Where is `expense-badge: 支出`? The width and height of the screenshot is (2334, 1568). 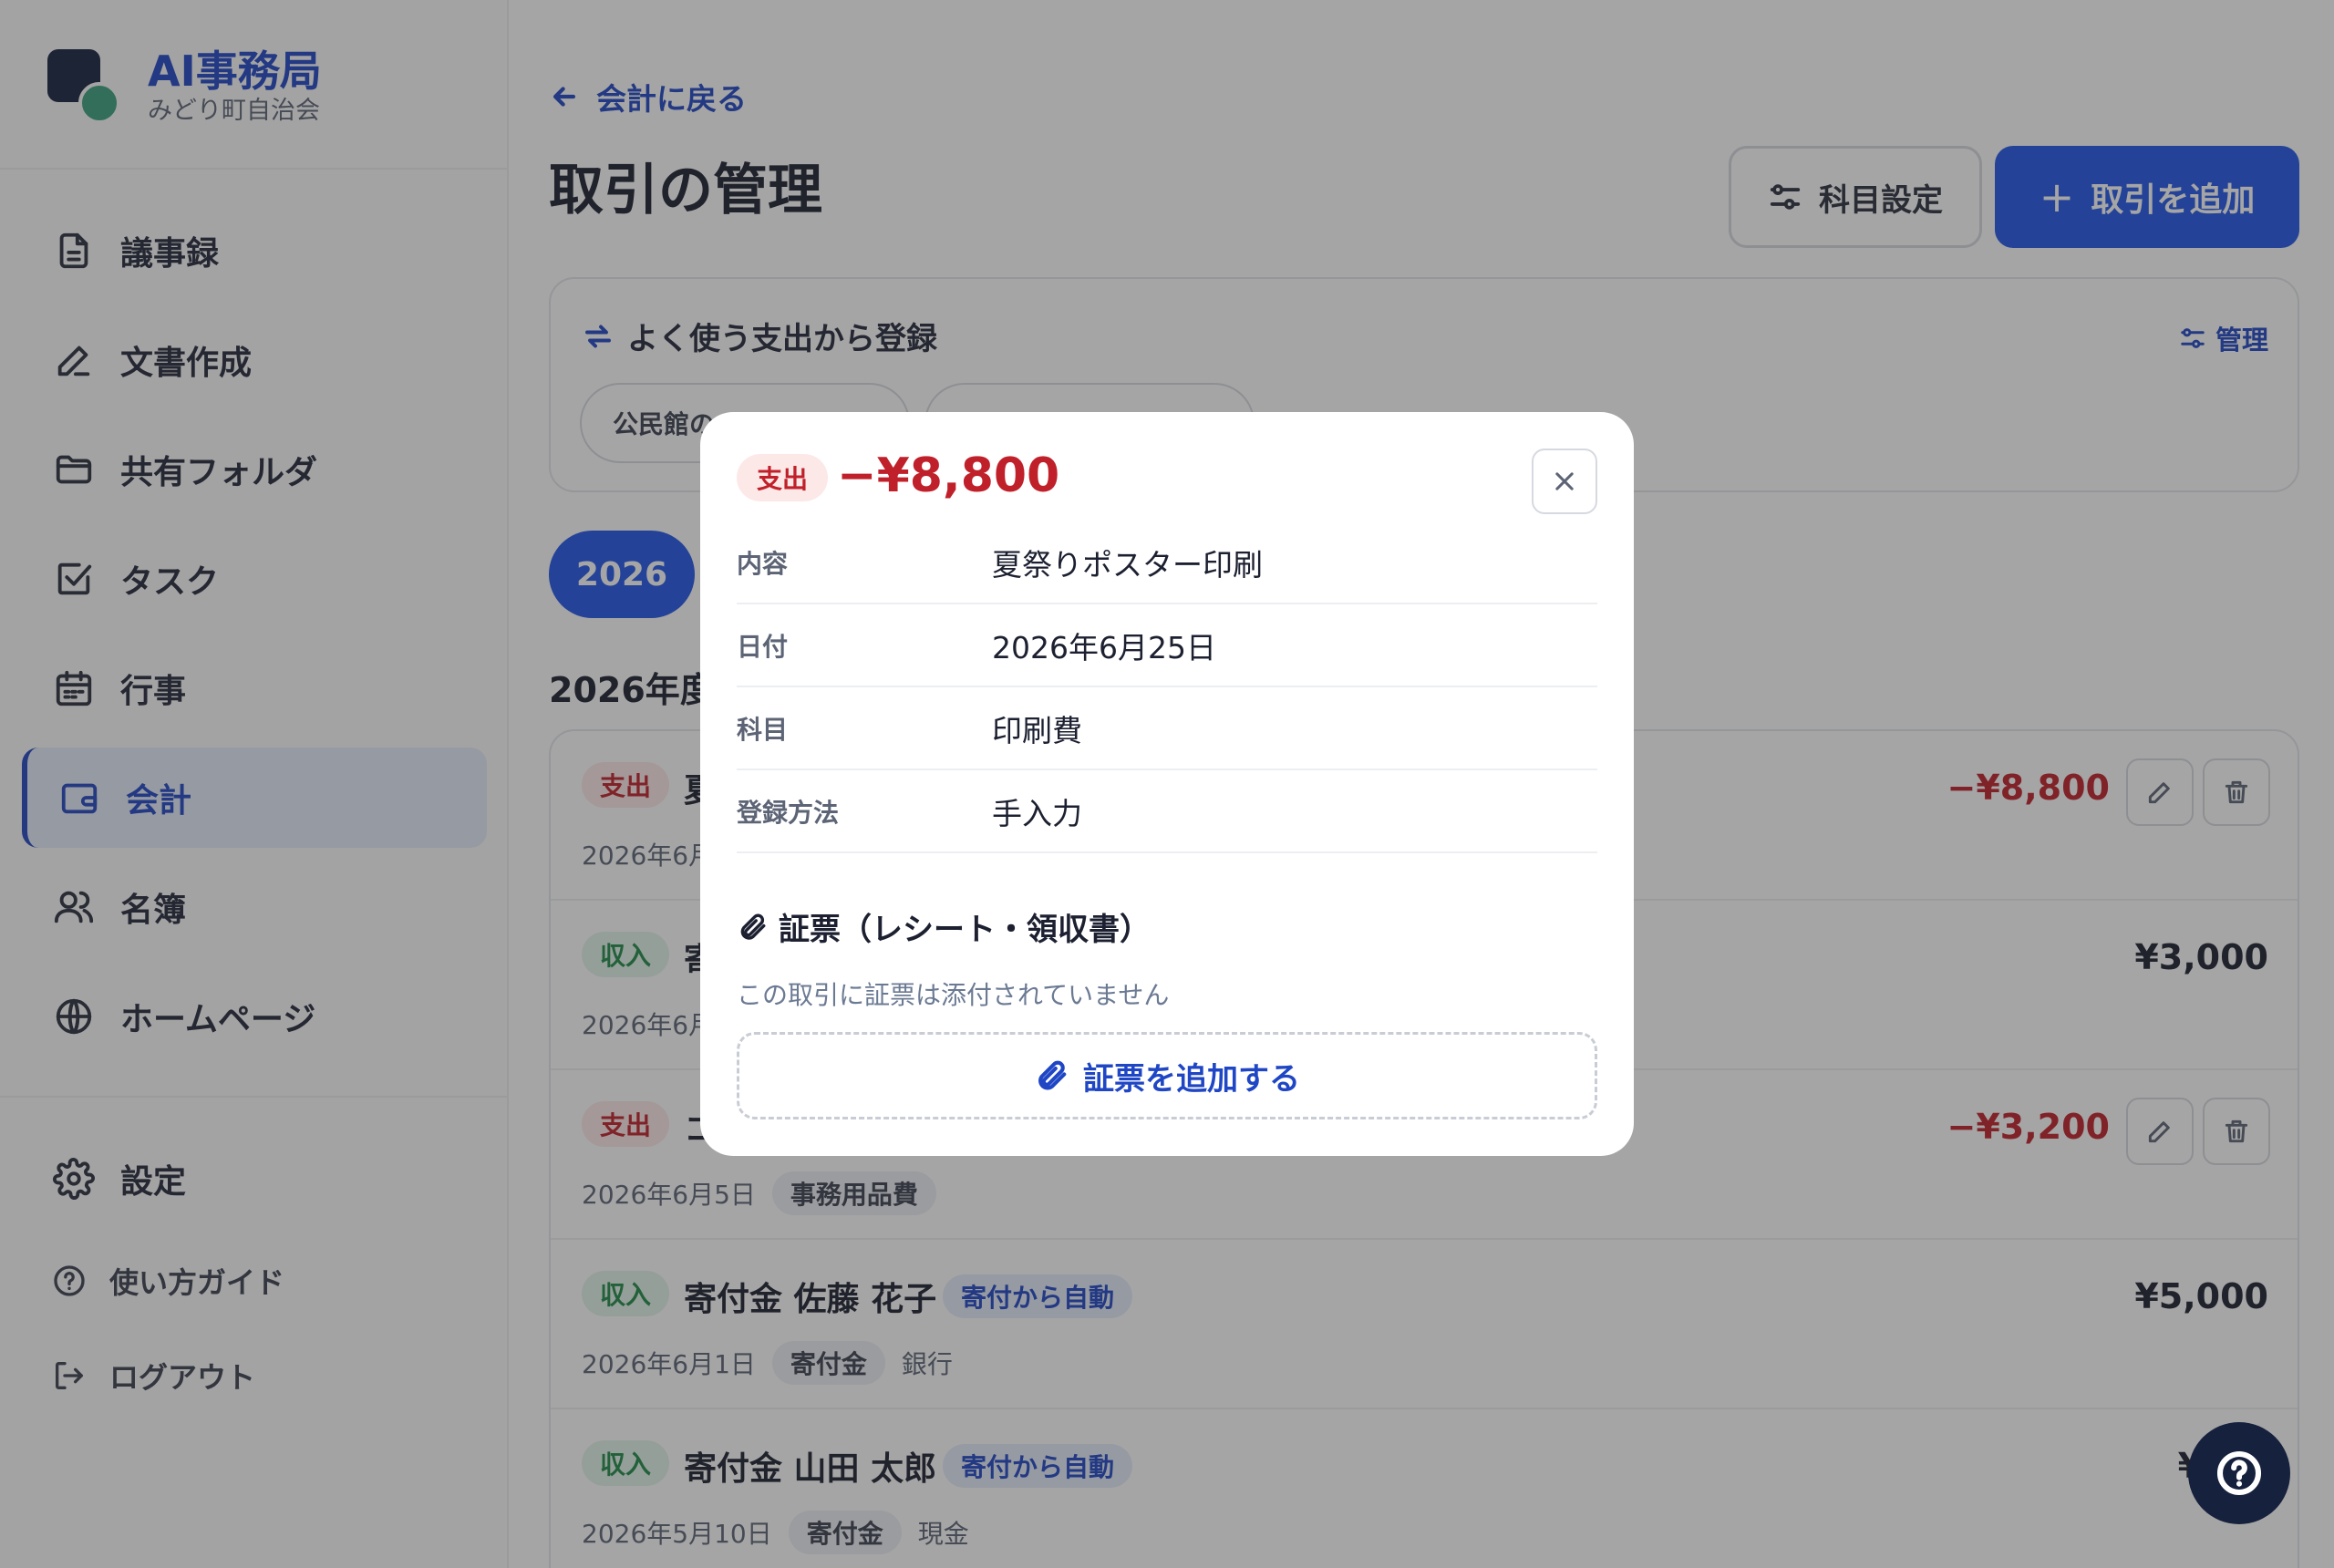
expense-badge: 支出 is located at coordinates (783, 477).